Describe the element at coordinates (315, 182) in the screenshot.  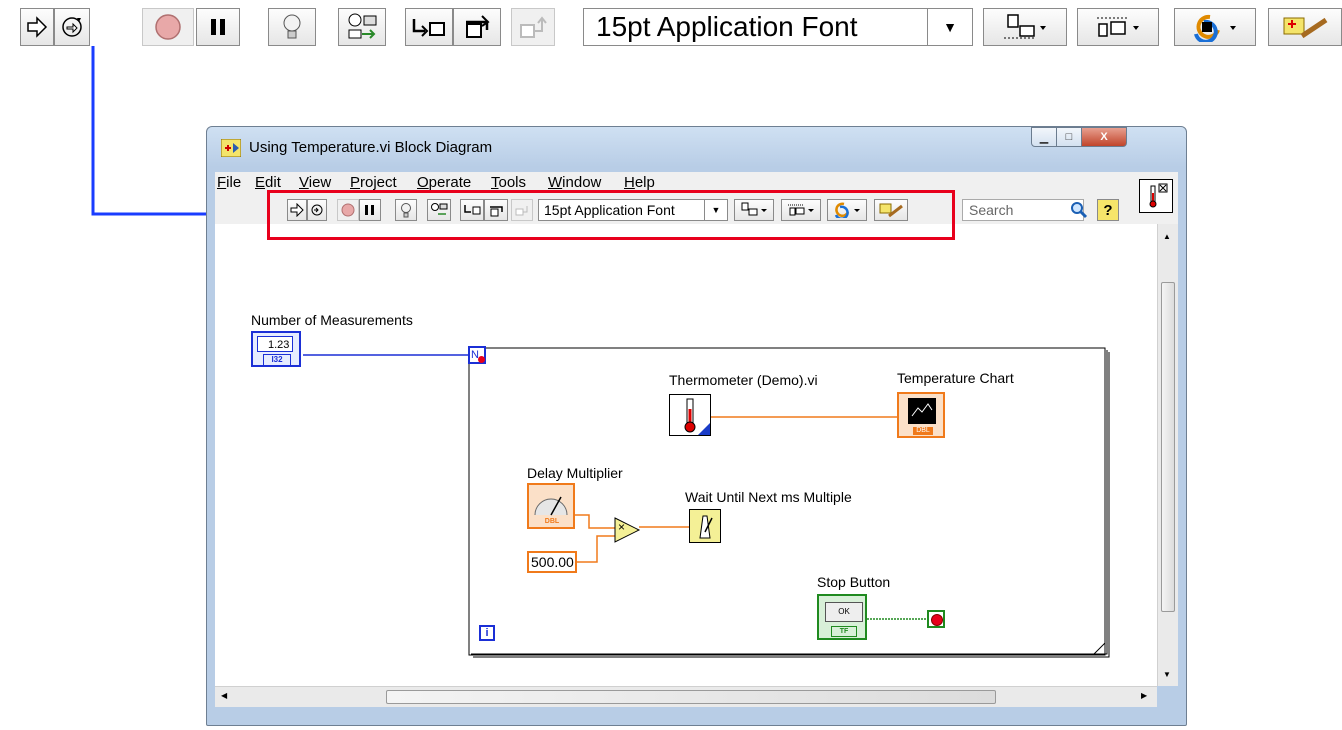
I see `menu-view: View` at that location.